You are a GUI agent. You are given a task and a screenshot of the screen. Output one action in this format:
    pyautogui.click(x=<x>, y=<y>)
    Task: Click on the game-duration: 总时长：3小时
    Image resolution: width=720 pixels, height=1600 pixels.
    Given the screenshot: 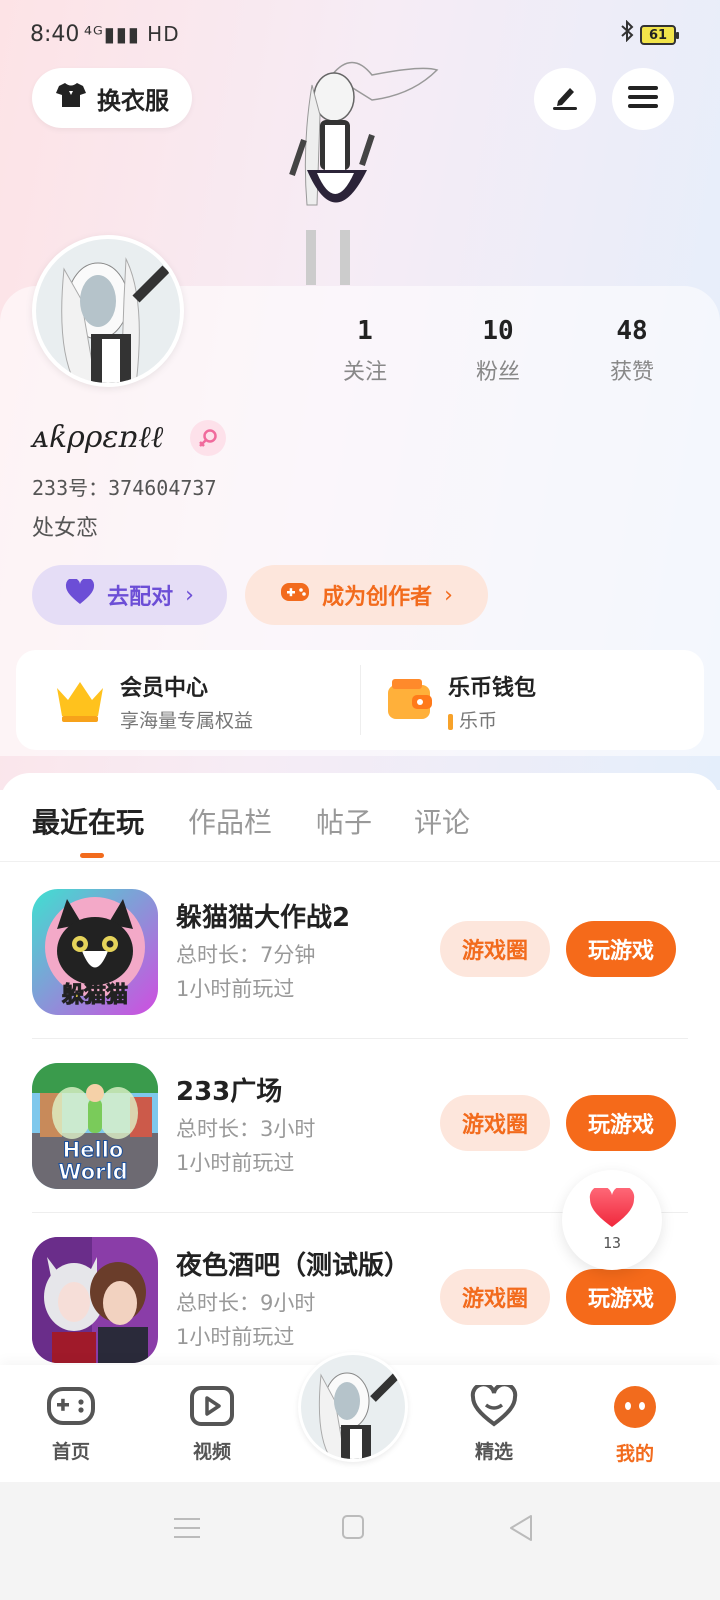 What is the action you would take?
    pyautogui.click(x=246, y=1129)
    